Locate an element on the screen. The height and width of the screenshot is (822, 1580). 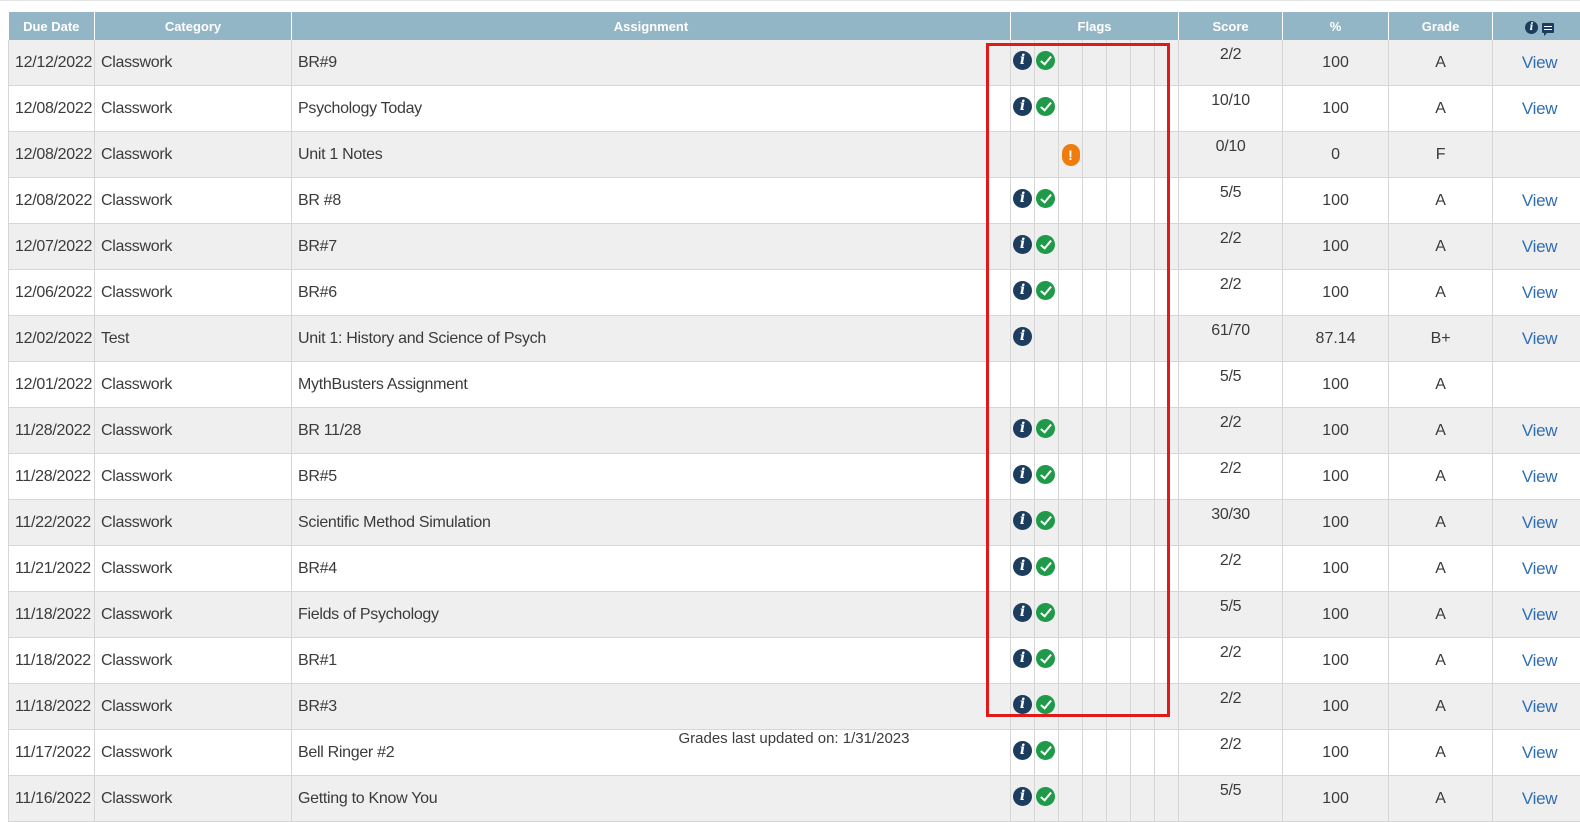
grades-last-updated: Grades last updated on: 1/31/2023 is located at coordinates (793, 739).